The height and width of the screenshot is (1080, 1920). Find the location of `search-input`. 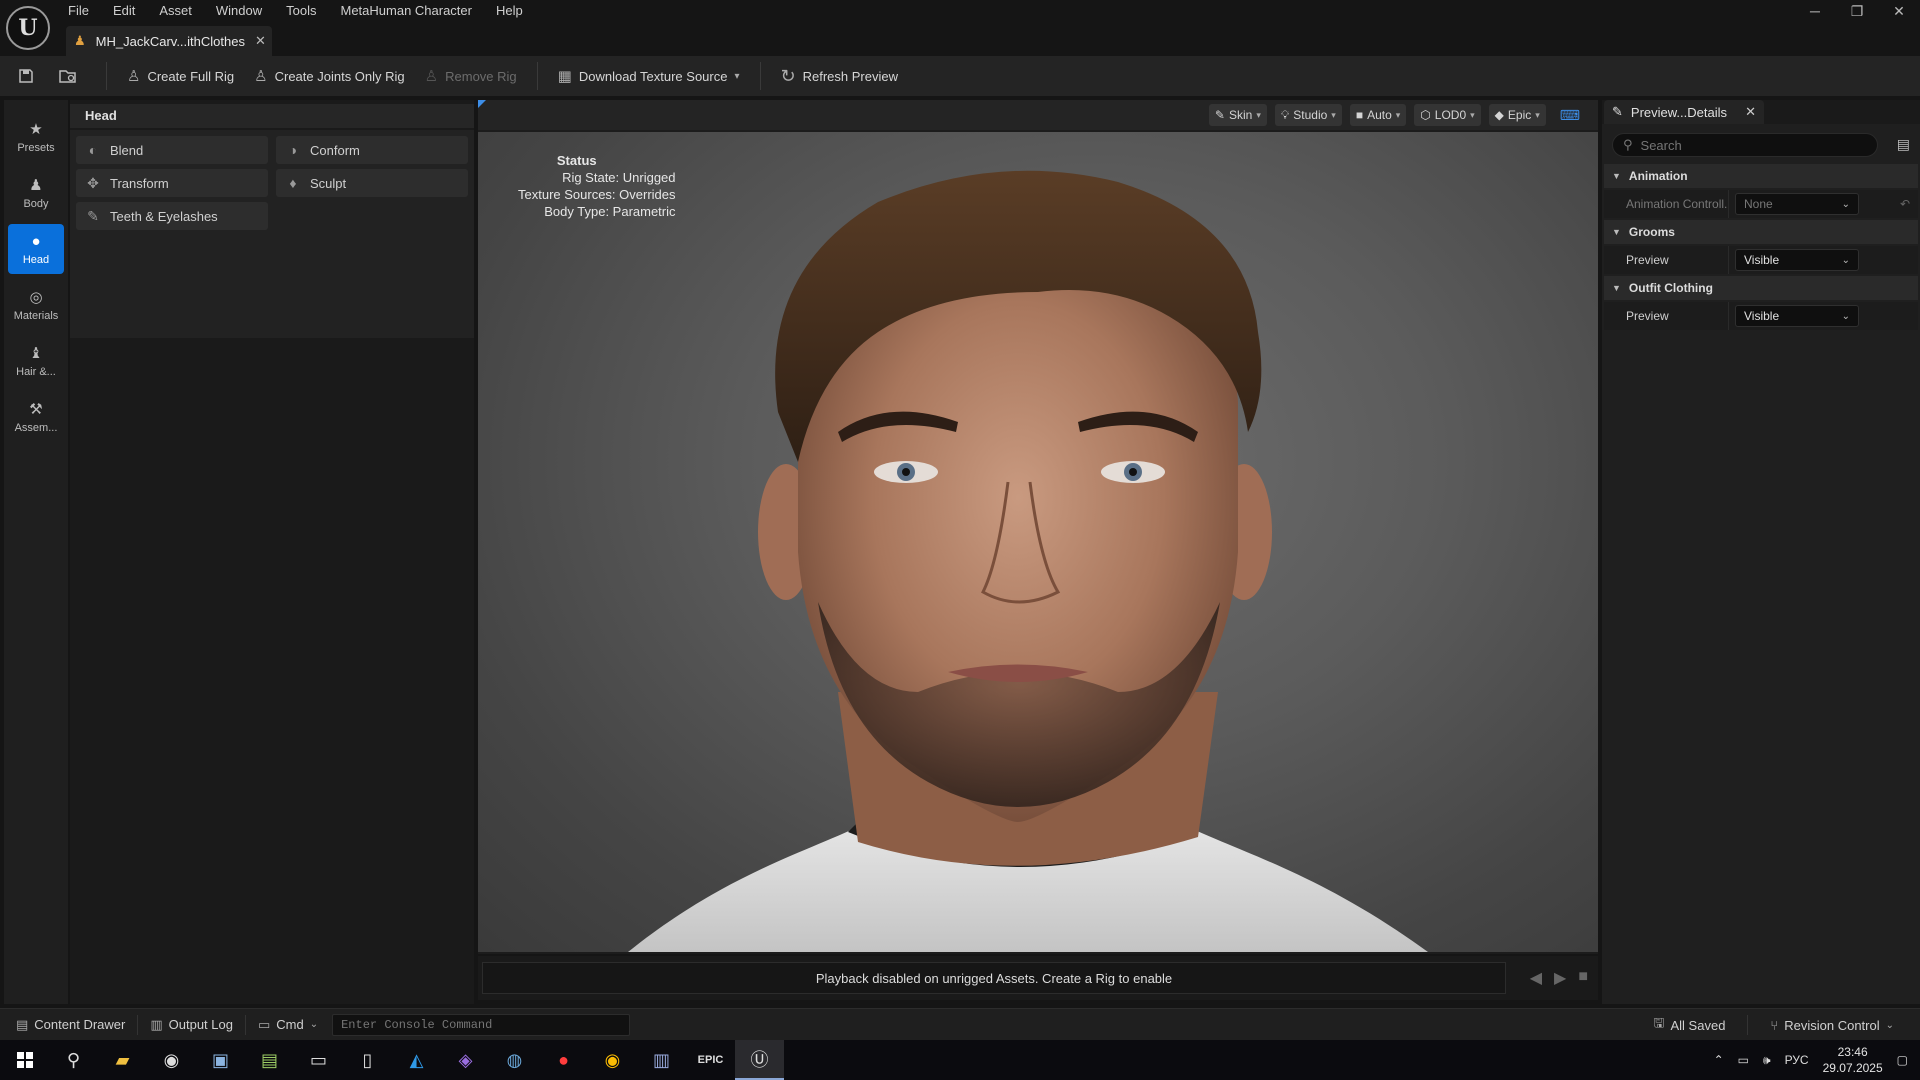

search-input is located at coordinates (1750, 145).